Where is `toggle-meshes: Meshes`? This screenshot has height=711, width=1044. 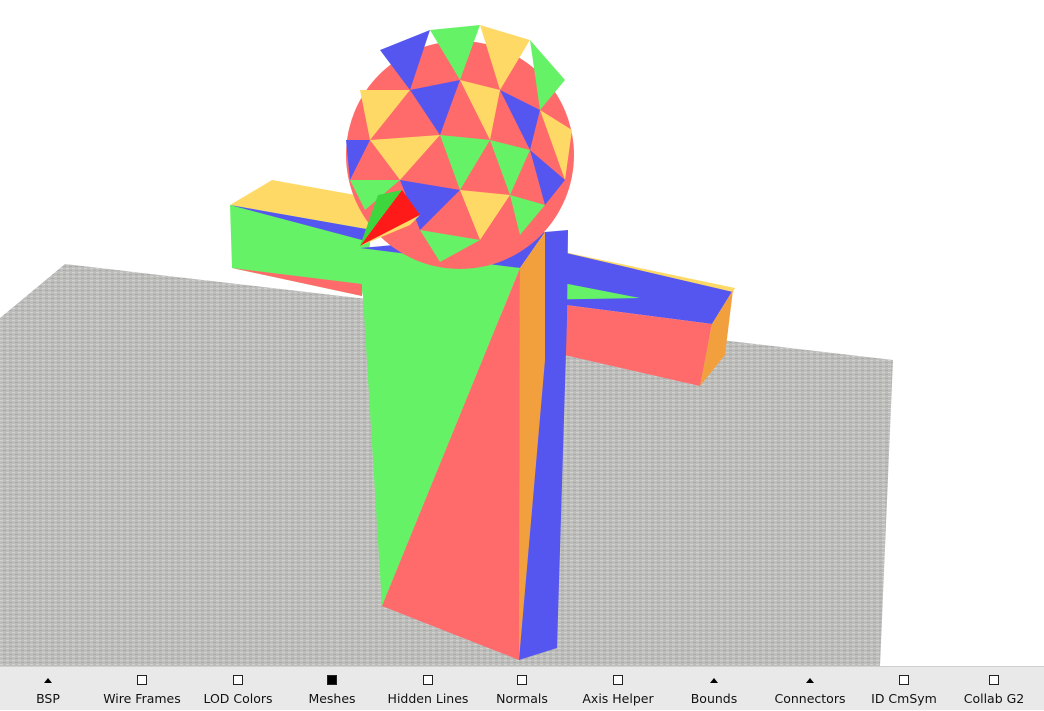
toggle-meshes: Meshes is located at coordinates (332, 689).